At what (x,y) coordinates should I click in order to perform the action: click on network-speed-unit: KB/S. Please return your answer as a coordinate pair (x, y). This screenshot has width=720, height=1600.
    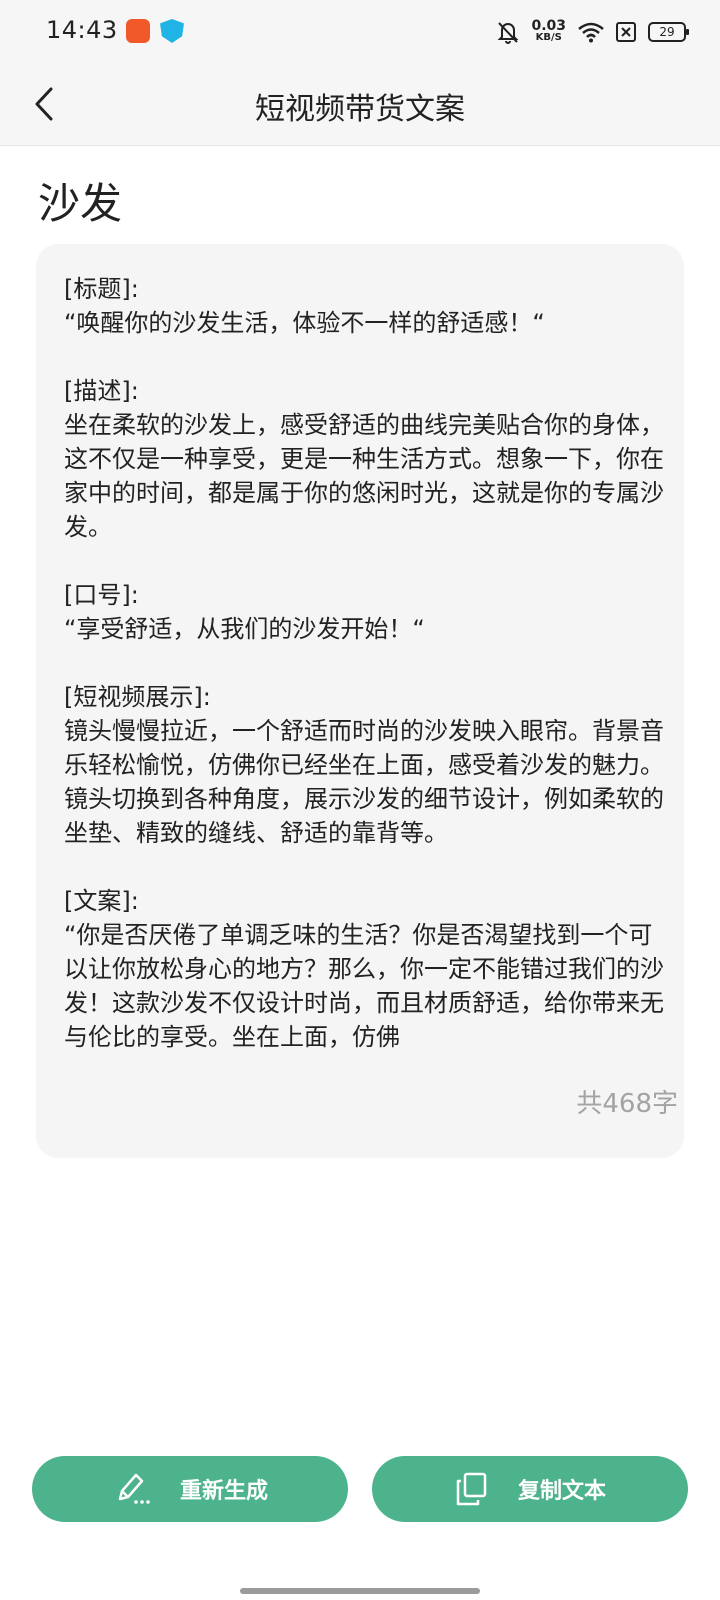
    Looking at the image, I should click on (548, 37).